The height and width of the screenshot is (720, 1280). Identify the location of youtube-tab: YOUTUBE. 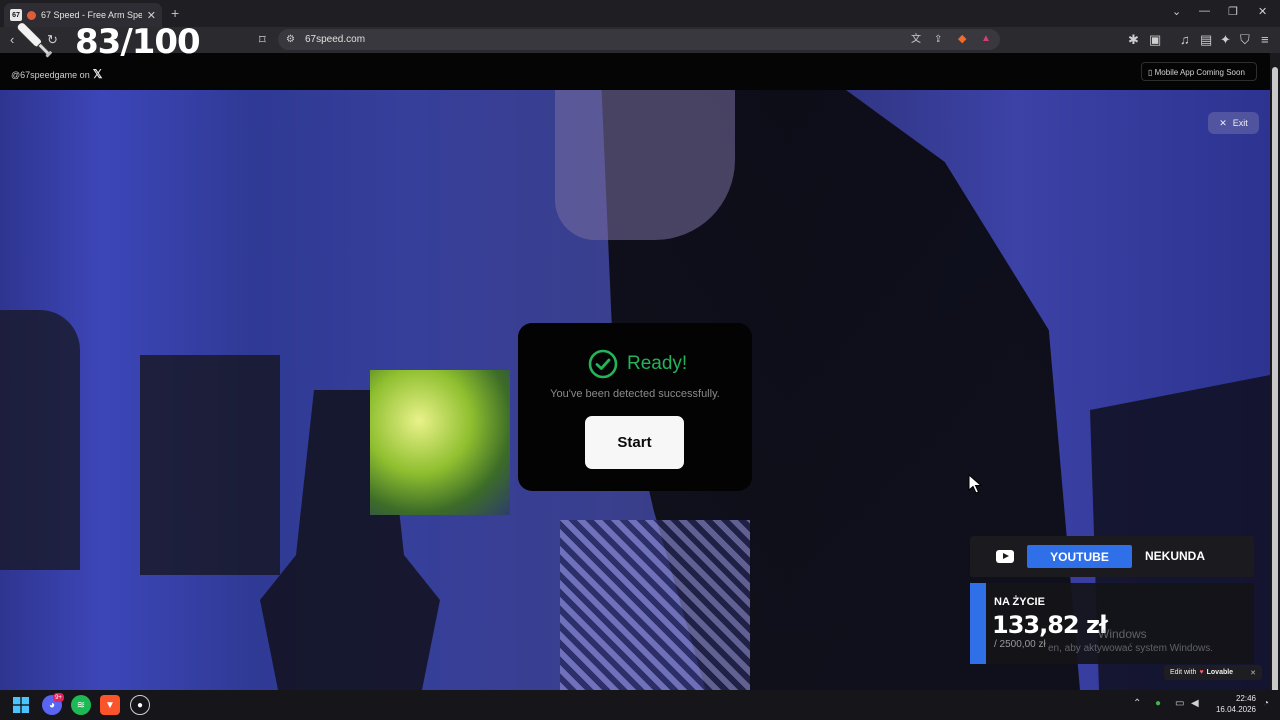
(1079, 556).